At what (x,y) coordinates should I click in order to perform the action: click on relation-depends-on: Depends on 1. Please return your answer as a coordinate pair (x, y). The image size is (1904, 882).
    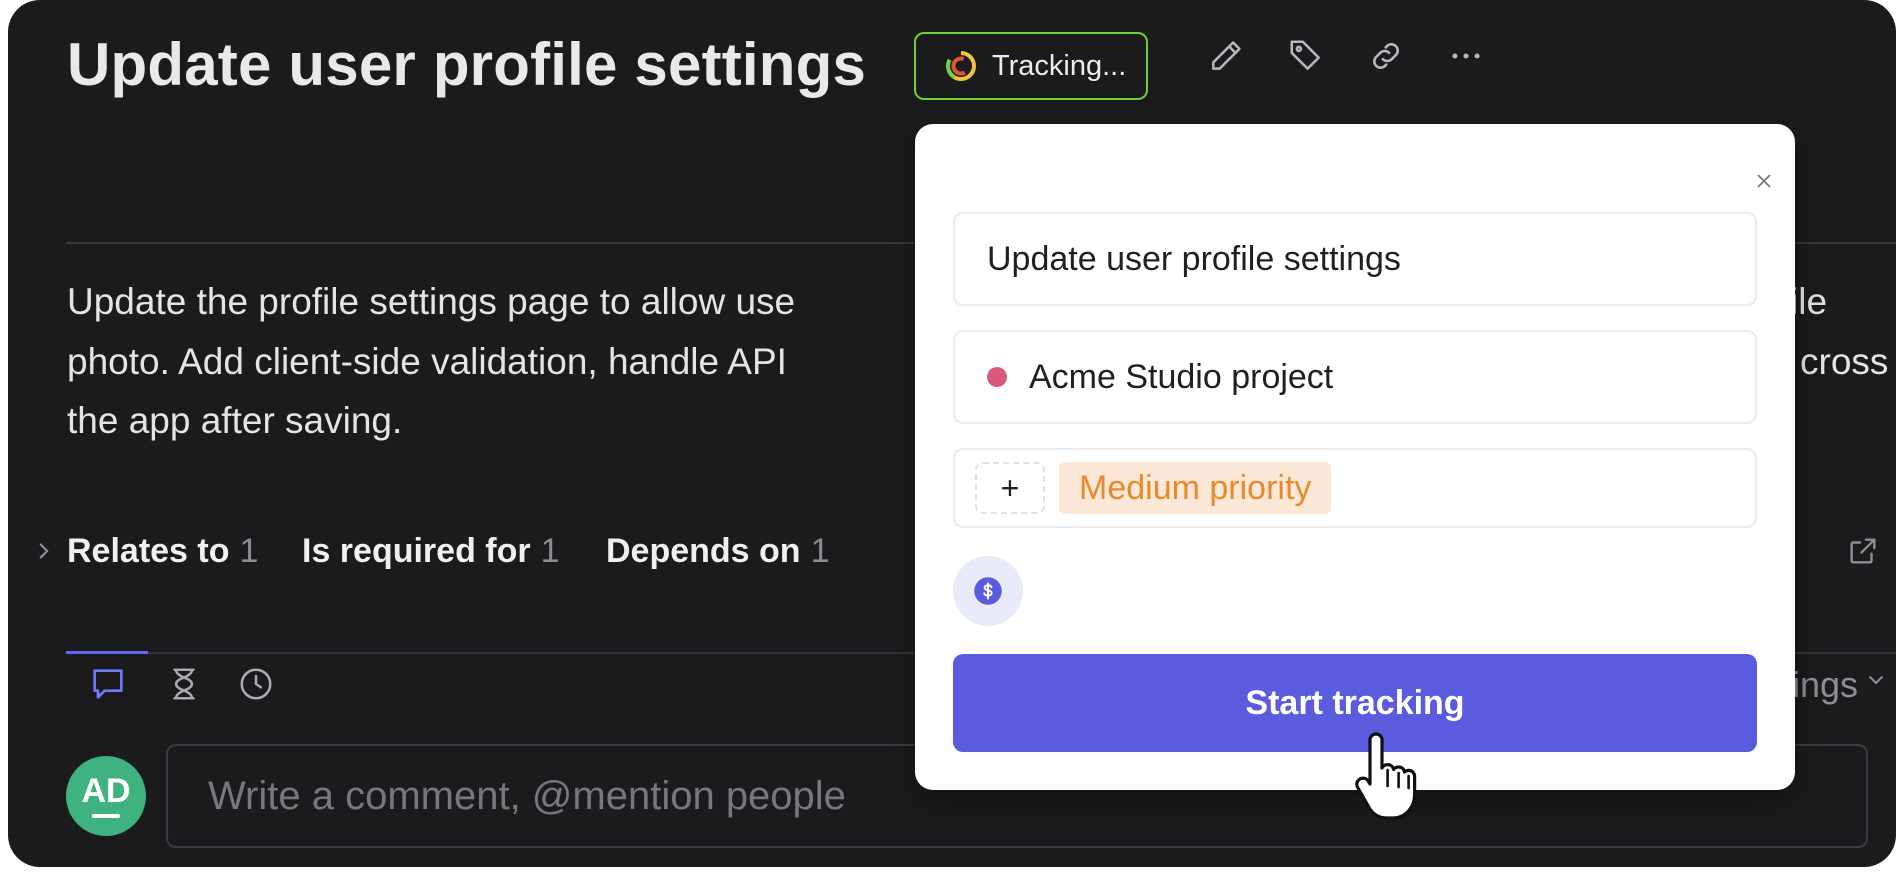
    Looking at the image, I should click on (718, 551).